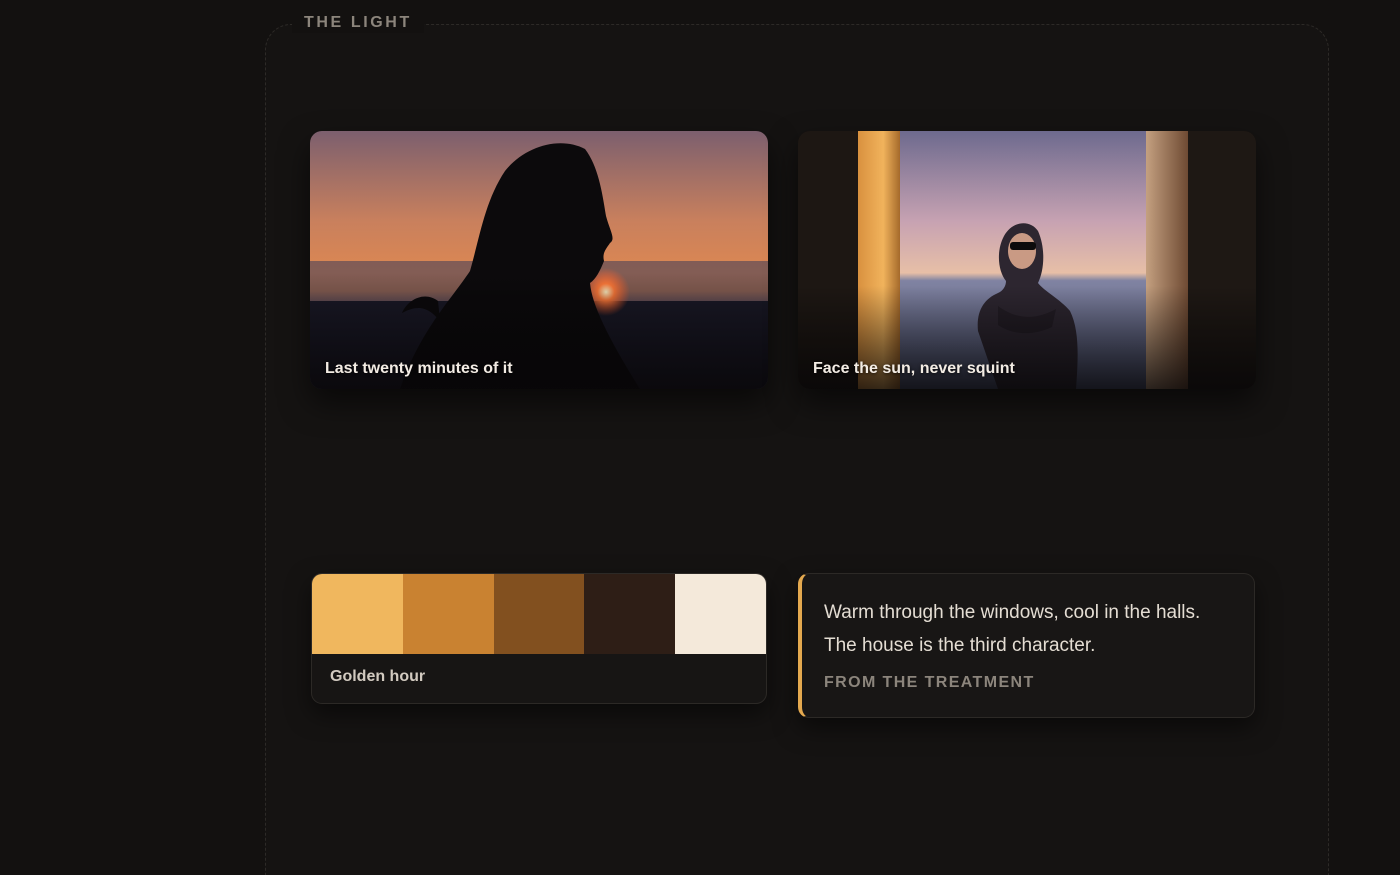  I want to click on quote-source: FROM THE TREATMENT, so click(929, 682).